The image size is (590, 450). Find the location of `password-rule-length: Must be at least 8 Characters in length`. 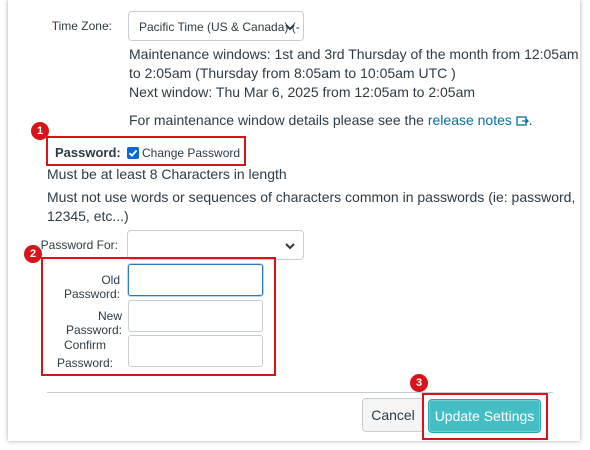

password-rule-length: Must be at least 8 Characters in length is located at coordinates (167, 174).